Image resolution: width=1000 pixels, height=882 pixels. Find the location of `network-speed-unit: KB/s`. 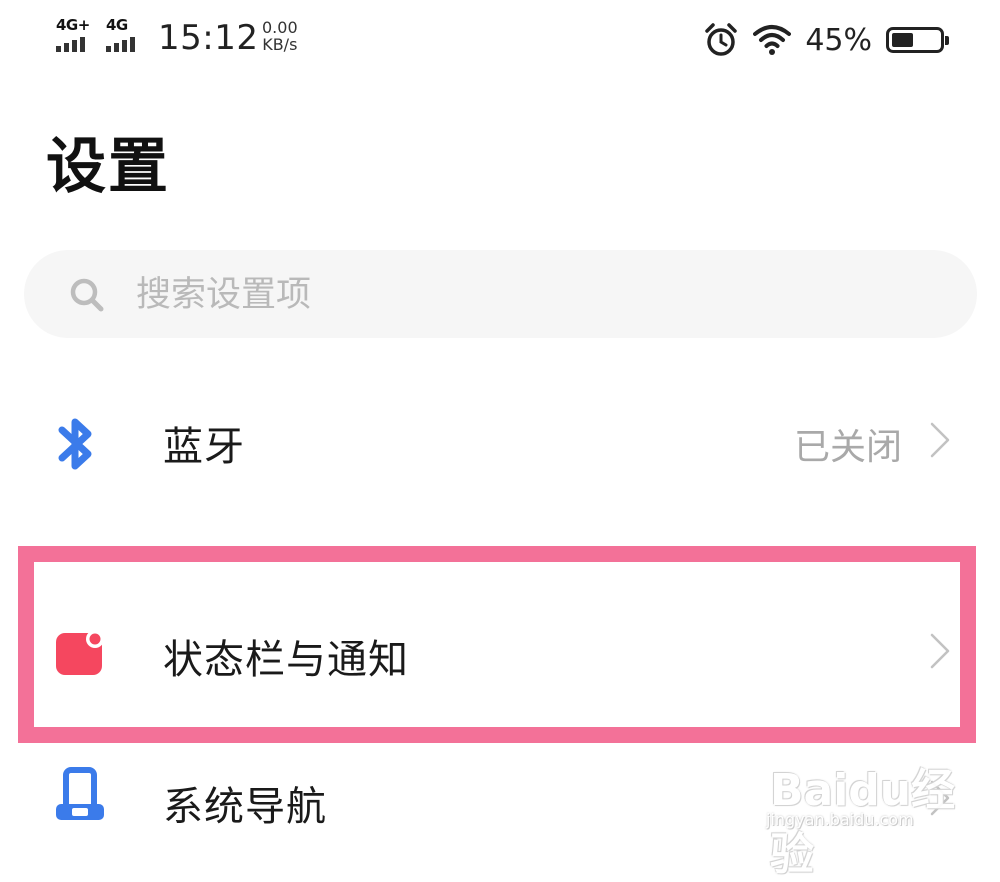

network-speed-unit: KB/s is located at coordinates (280, 44).